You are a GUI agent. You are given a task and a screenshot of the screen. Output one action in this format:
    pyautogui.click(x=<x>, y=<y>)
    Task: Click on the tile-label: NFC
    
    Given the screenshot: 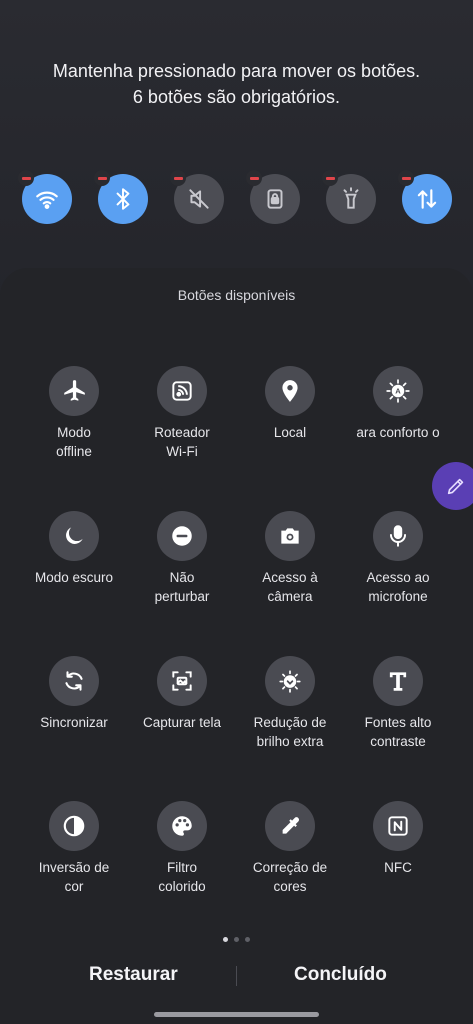 What is the action you would take?
    pyautogui.click(x=398, y=867)
    